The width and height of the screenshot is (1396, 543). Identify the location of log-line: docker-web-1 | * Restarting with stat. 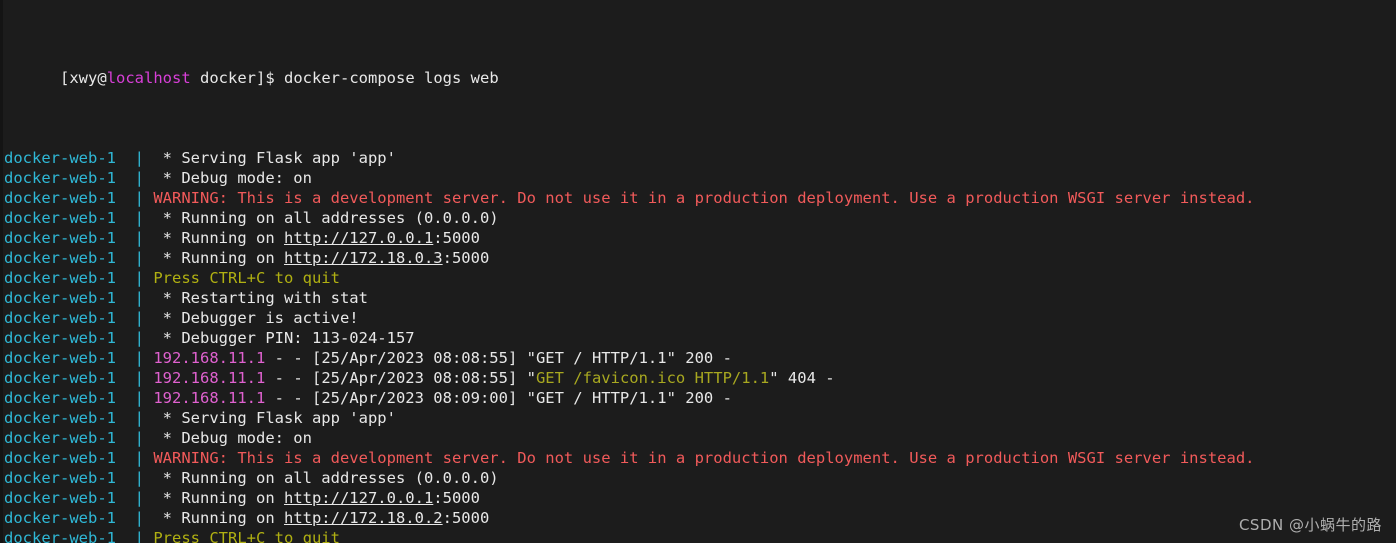
(698, 298).